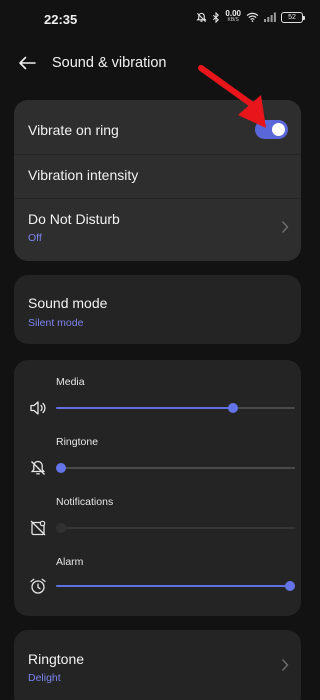  I want to click on network-speed-value: 0.00, so click(233, 13).